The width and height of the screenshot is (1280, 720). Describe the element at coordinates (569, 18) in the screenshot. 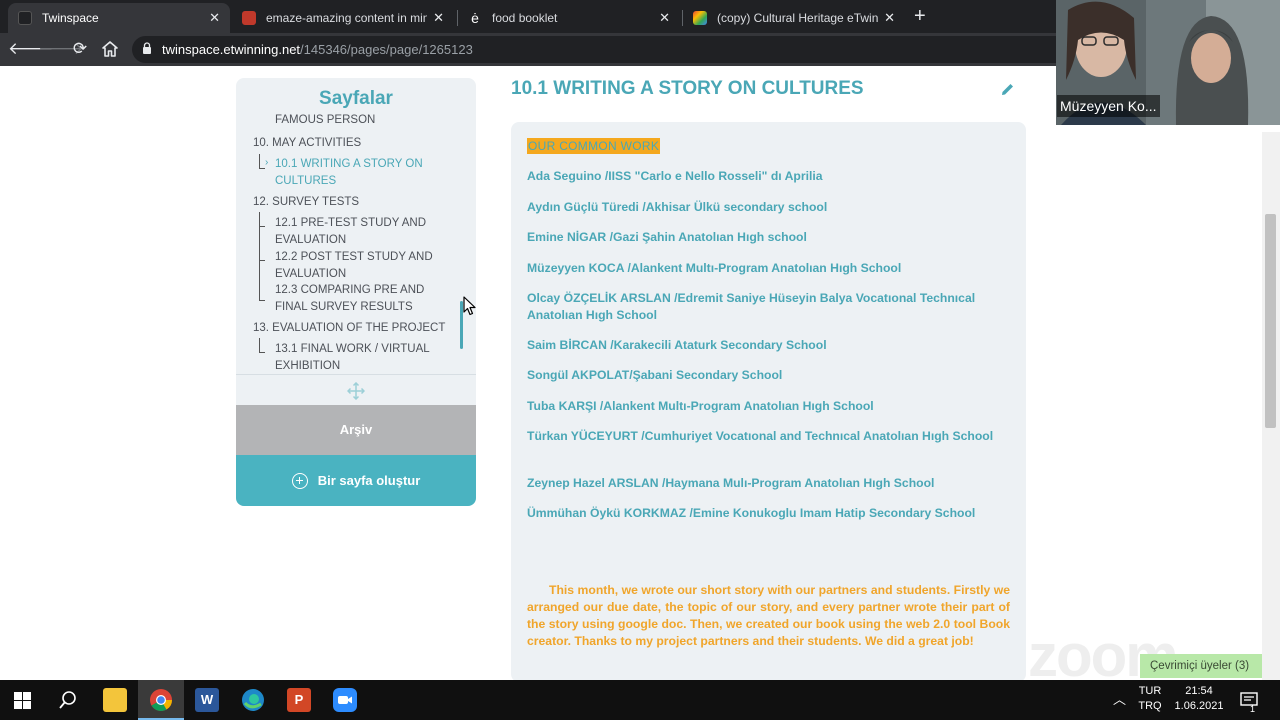

I see `tab-food-booklet: ė food booklet ✕` at that location.